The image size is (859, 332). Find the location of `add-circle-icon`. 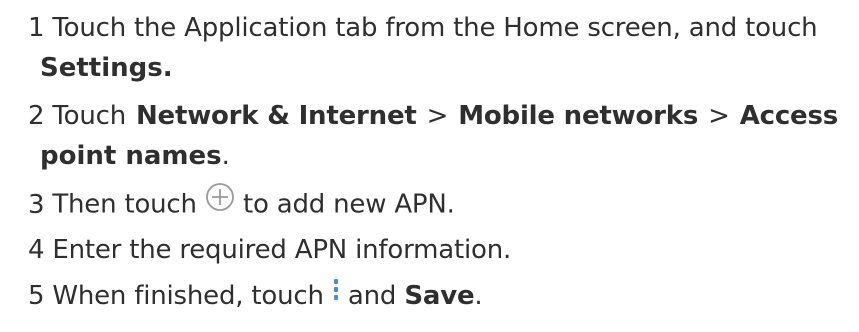

add-circle-icon is located at coordinates (220, 203).